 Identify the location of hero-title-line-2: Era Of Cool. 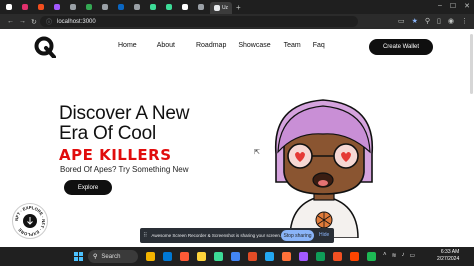
(108, 133).